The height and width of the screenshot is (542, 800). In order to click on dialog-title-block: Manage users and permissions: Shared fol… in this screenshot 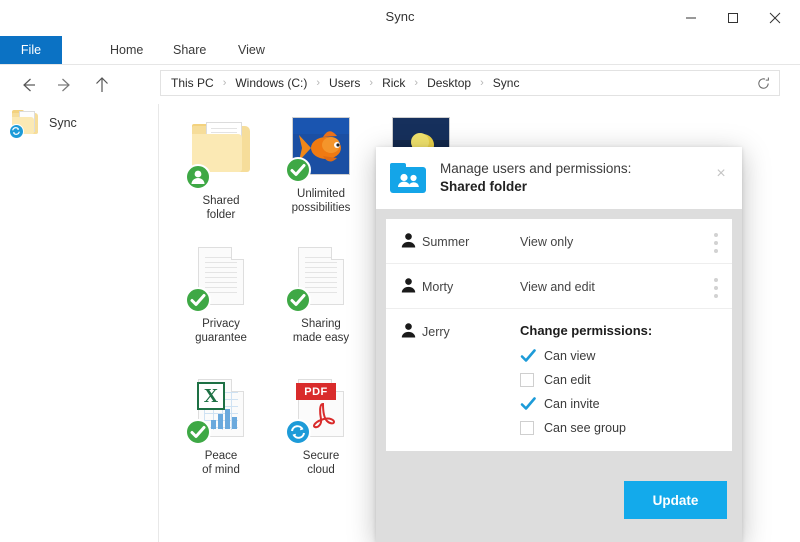, I will do `click(535, 178)`.